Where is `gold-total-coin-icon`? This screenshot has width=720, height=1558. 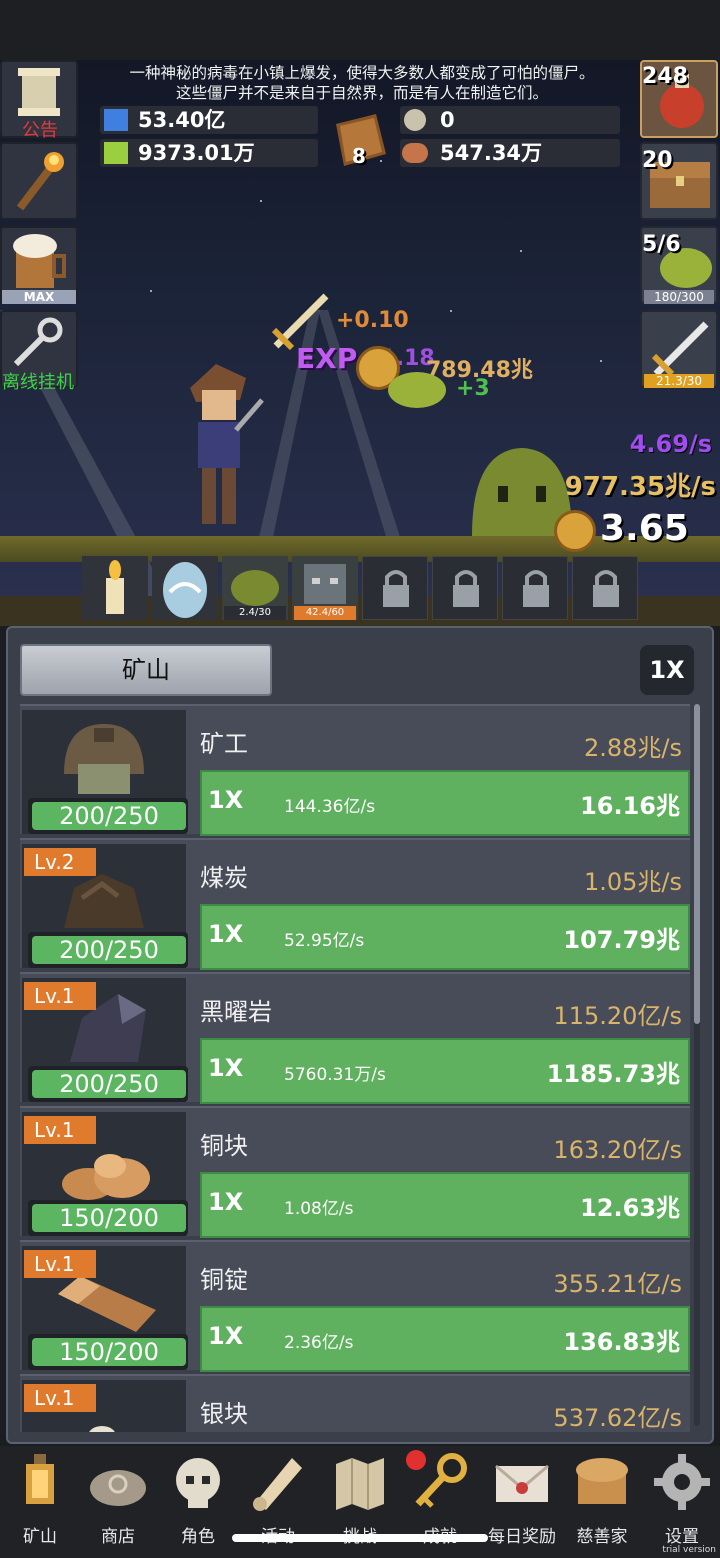
gold-total-coin-icon is located at coordinates (575, 531).